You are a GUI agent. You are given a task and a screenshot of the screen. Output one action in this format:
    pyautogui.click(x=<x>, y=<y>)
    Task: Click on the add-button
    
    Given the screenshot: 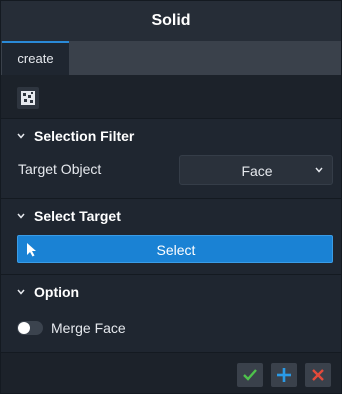 What is the action you would take?
    pyautogui.click(x=284, y=375)
    